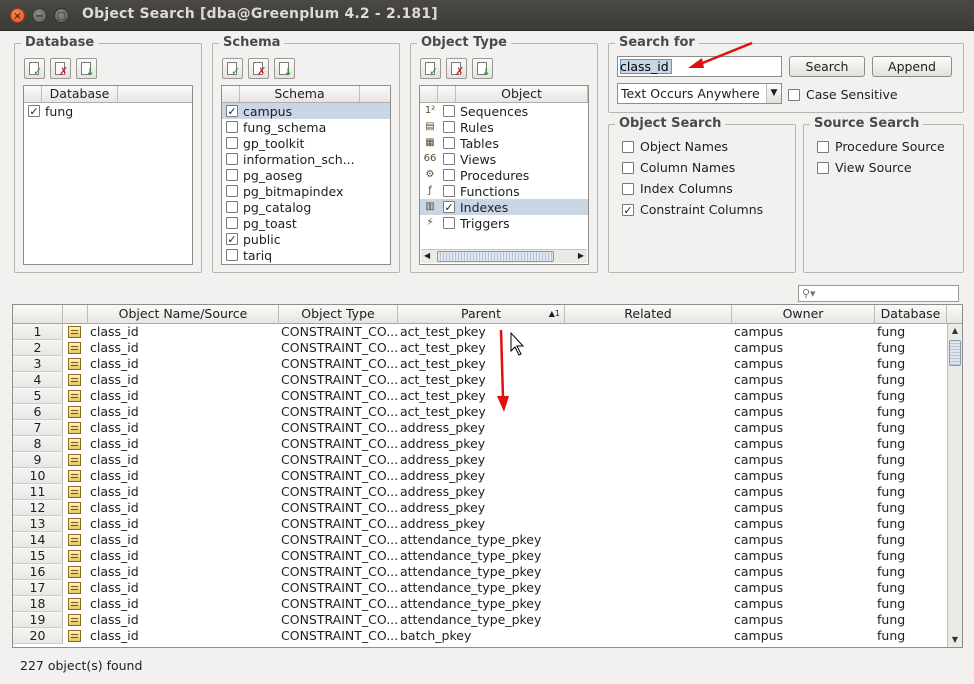 The height and width of the screenshot is (684, 974). I want to click on schema-column-header: Schema, so click(300, 94).